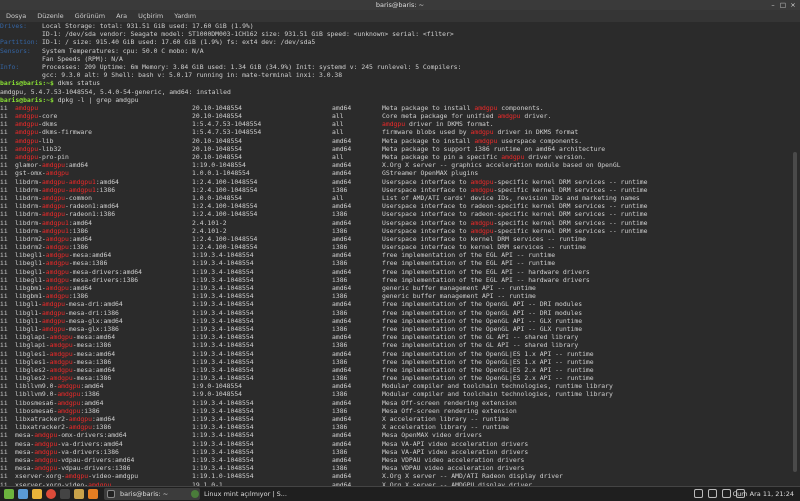  I want to click on package-name-post: -mesa-drivers:amd64, so click(105, 271).